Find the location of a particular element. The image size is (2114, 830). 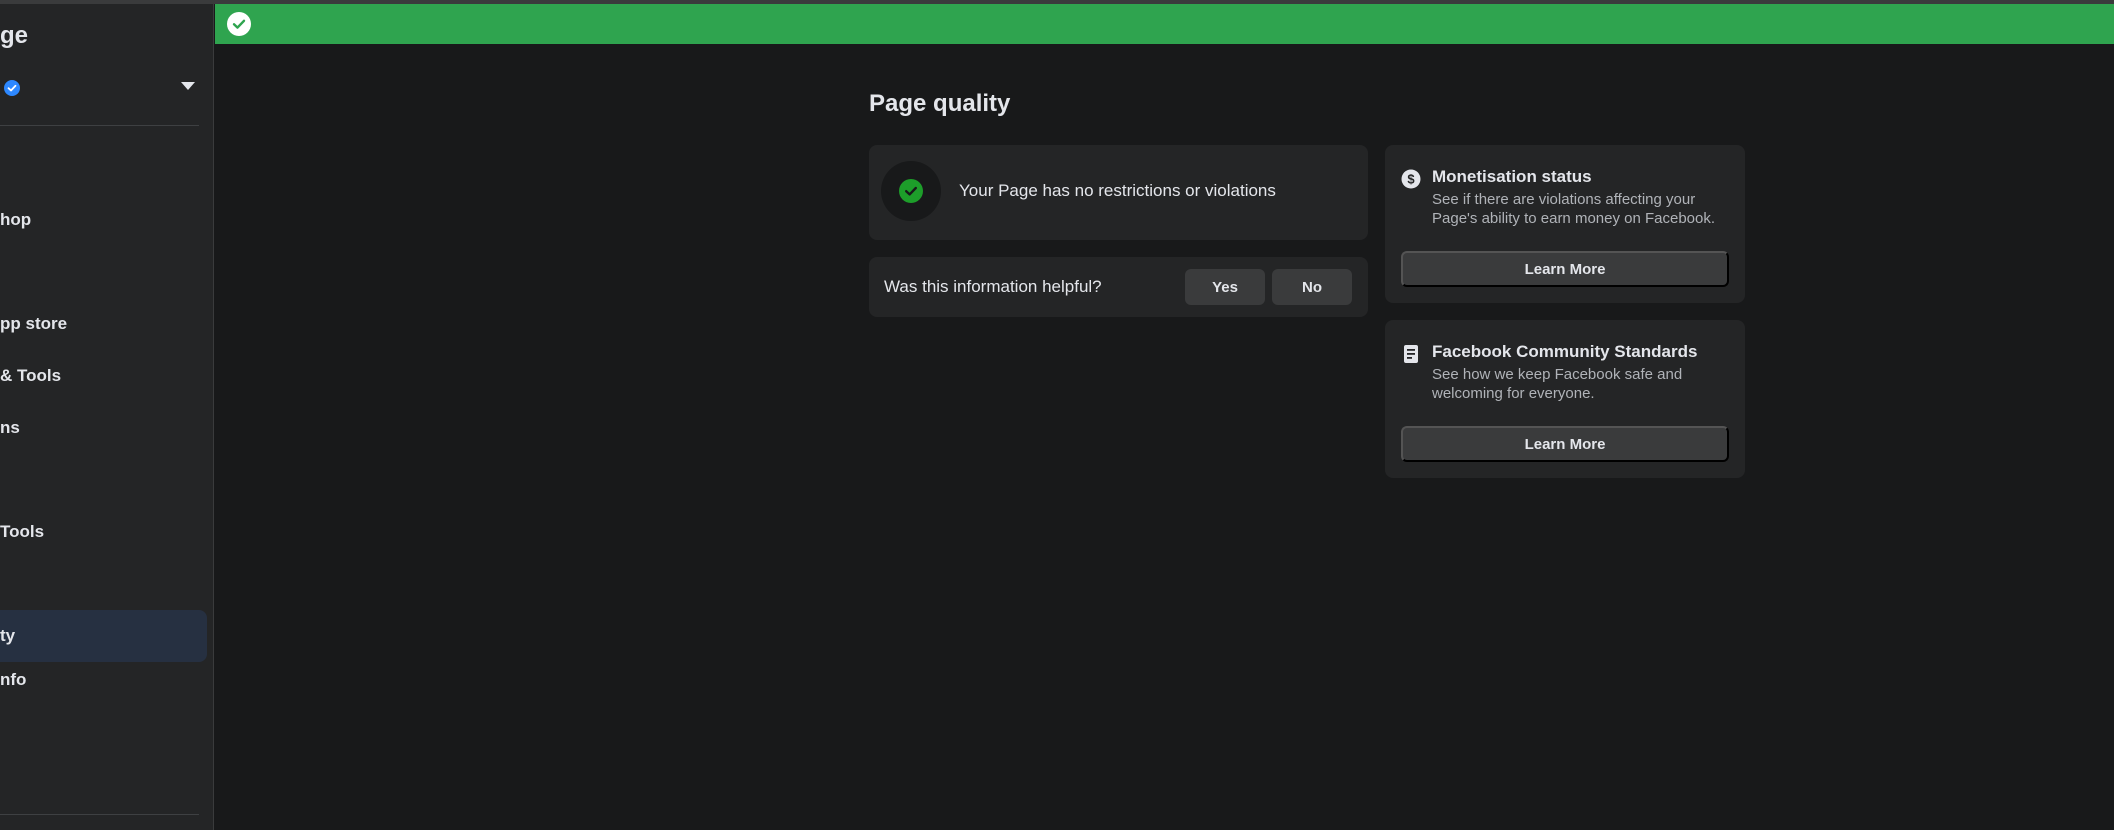

sidebar-item-label: nfo is located at coordinates (13, 679).